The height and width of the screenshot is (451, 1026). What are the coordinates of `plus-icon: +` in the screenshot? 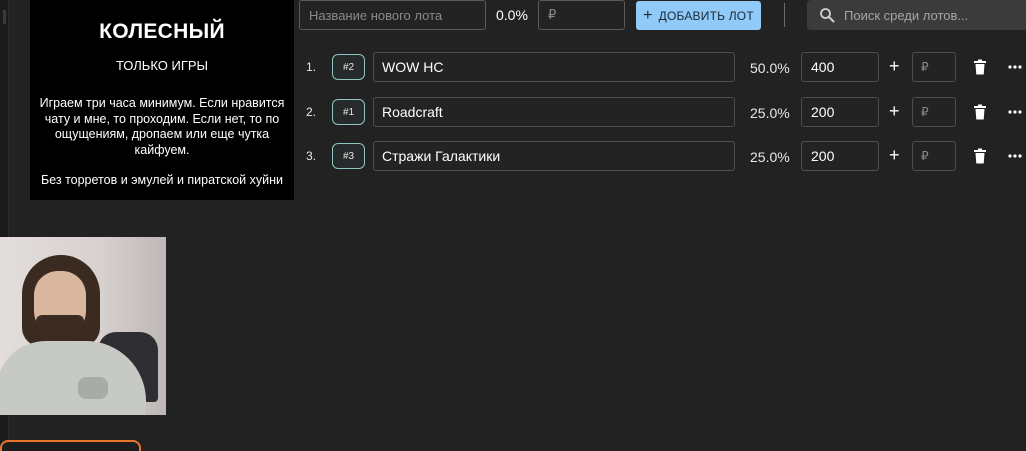 It's located at (648, 15).